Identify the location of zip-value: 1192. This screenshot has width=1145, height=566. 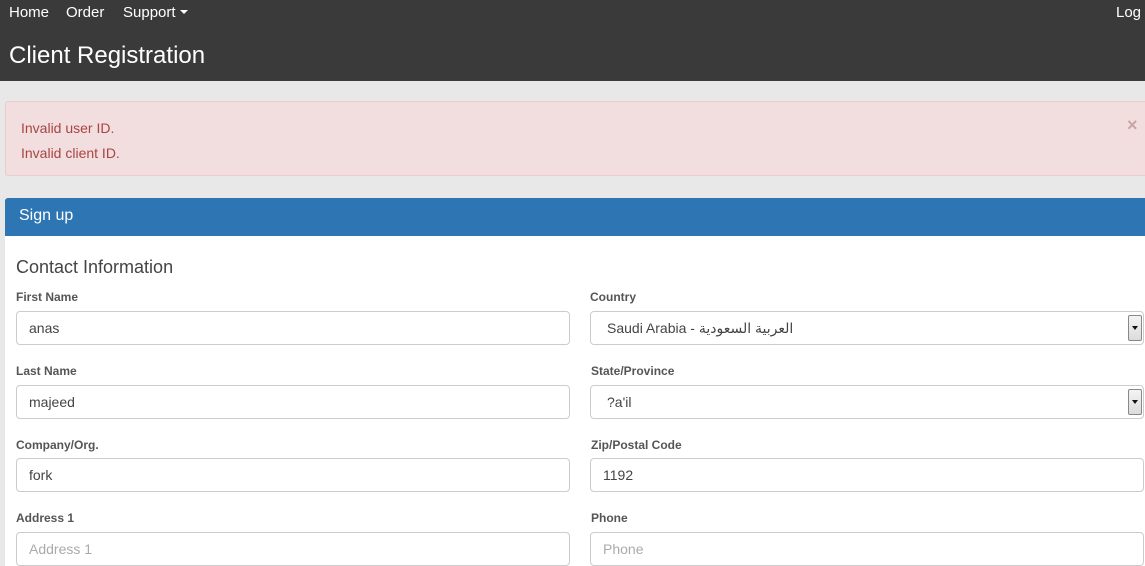
(618, 475).